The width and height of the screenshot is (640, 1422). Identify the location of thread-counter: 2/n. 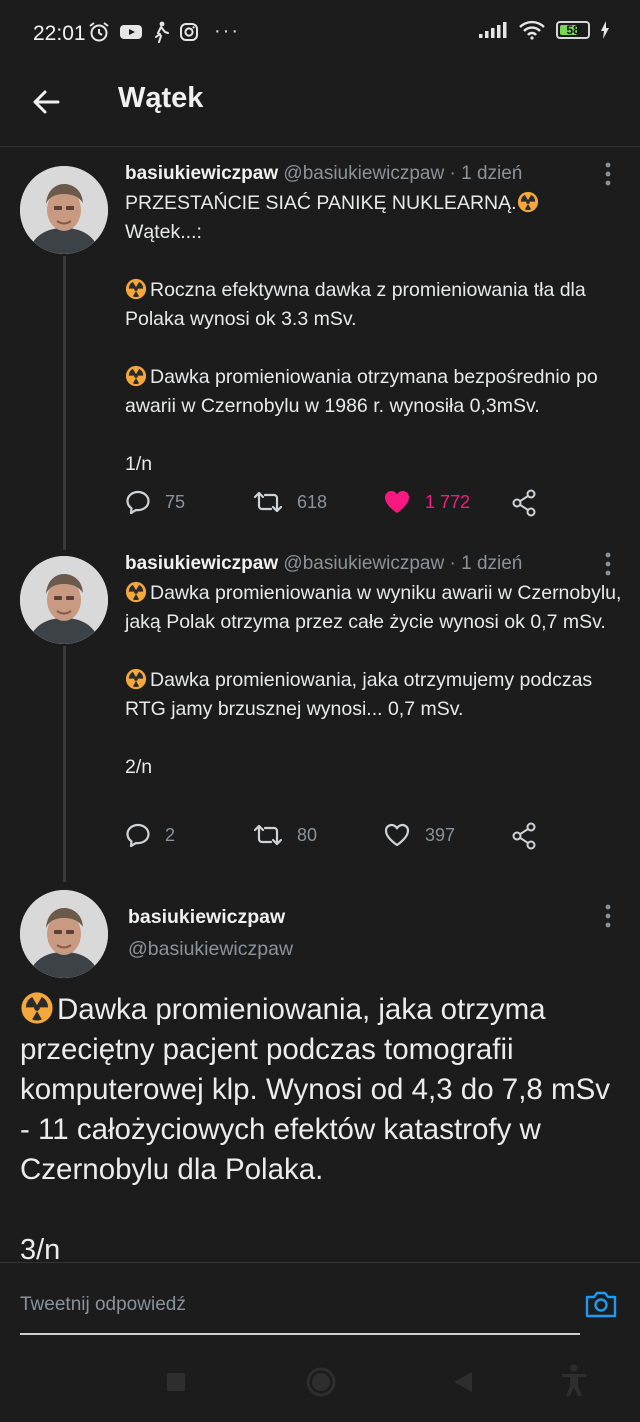
(139, 767).